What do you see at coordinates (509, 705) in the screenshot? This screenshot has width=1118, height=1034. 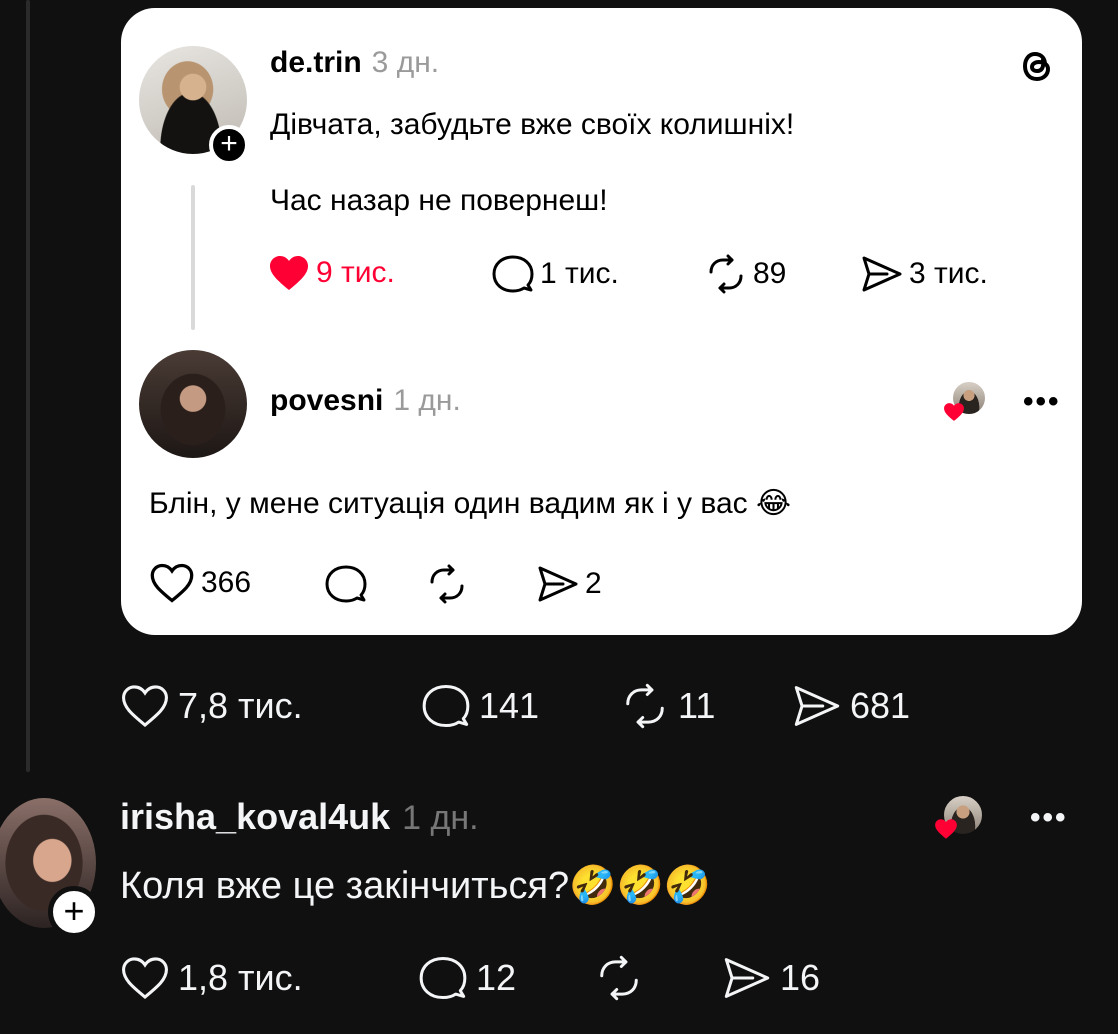 I see `post-reply-count: 141` at bounding box center [509, 705].